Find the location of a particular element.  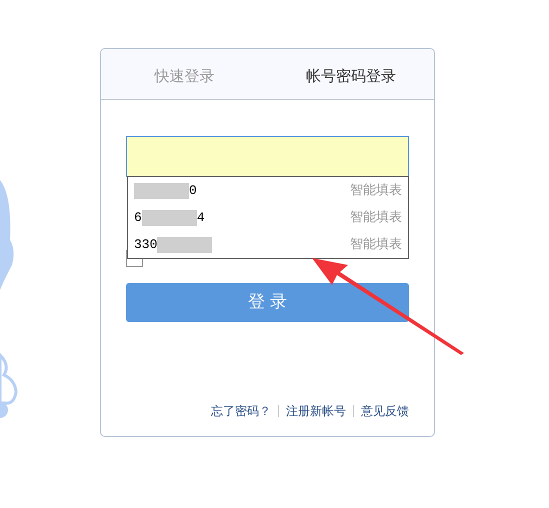

footer-link: 意见反馈 is located at coordinates (385, 411).